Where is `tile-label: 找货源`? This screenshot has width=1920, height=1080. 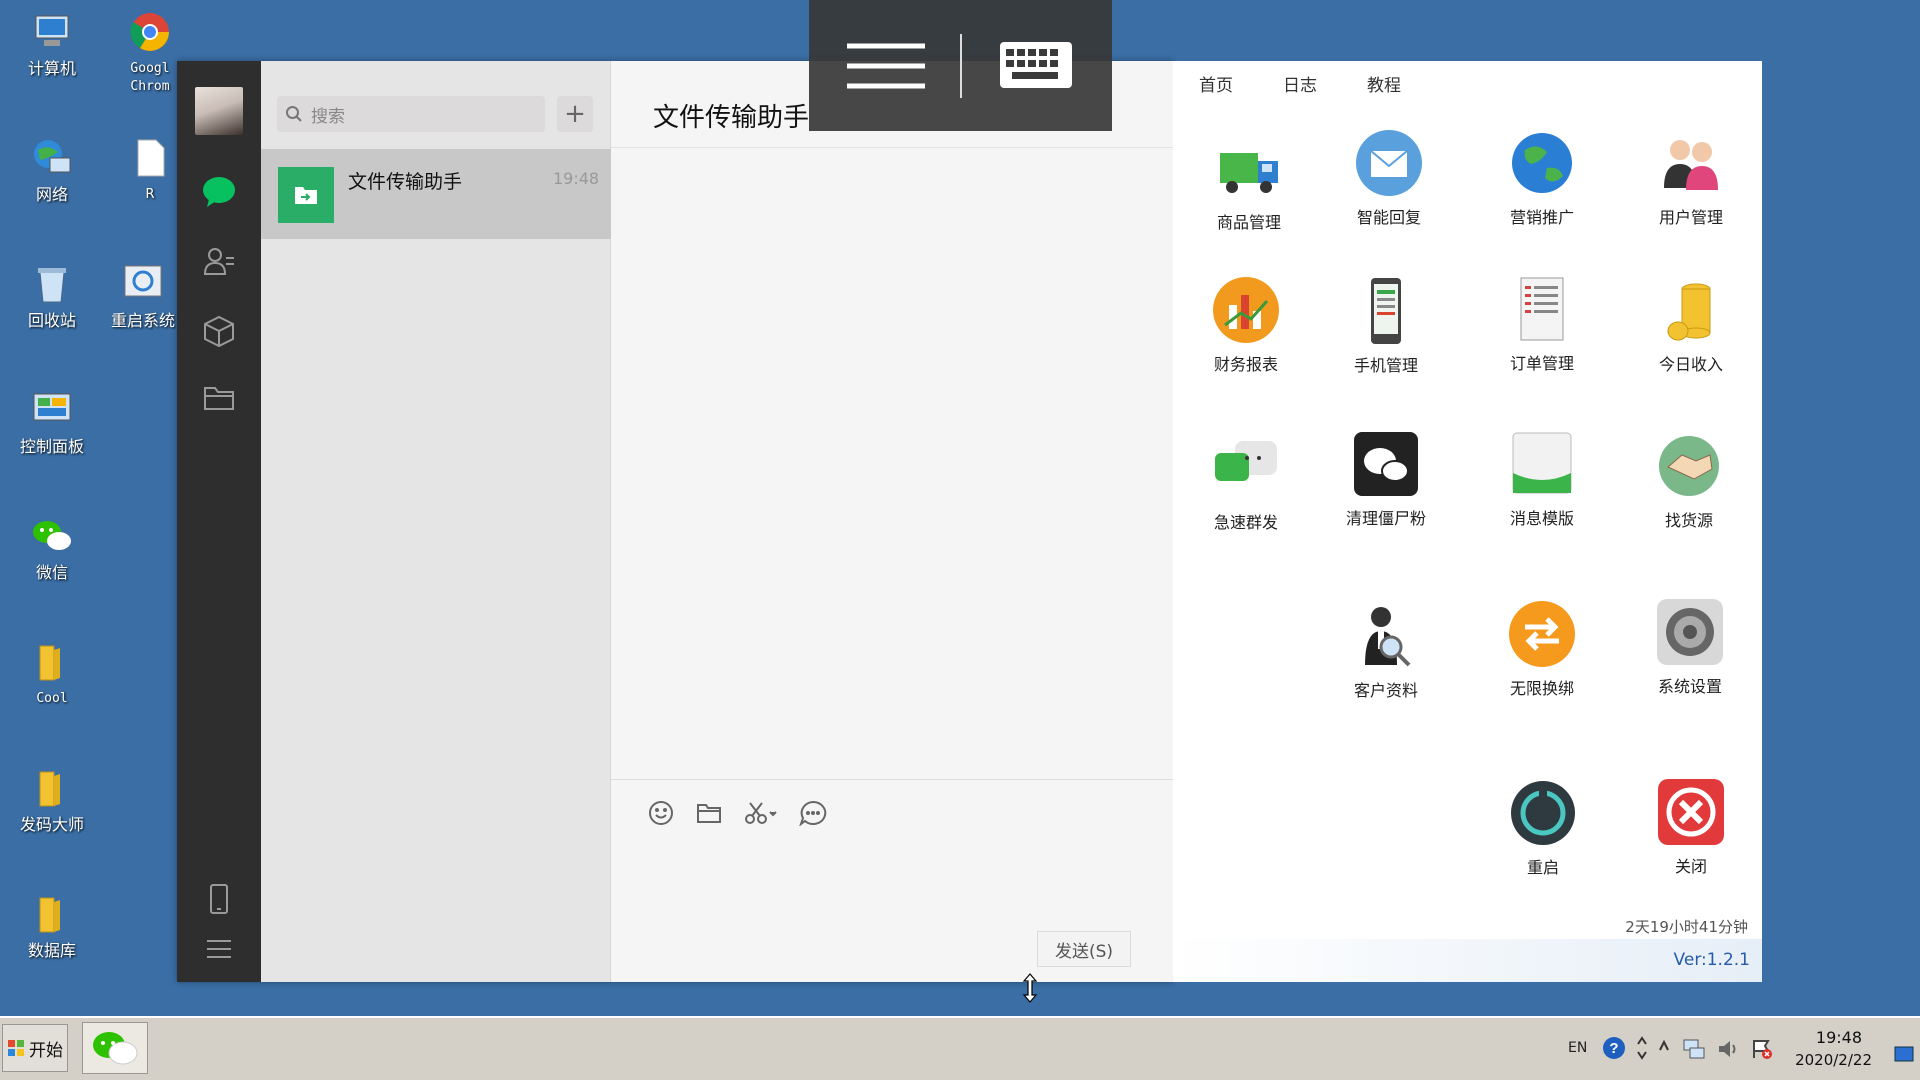 tile-label: 找货源 is located at coordinates (1688, 520).